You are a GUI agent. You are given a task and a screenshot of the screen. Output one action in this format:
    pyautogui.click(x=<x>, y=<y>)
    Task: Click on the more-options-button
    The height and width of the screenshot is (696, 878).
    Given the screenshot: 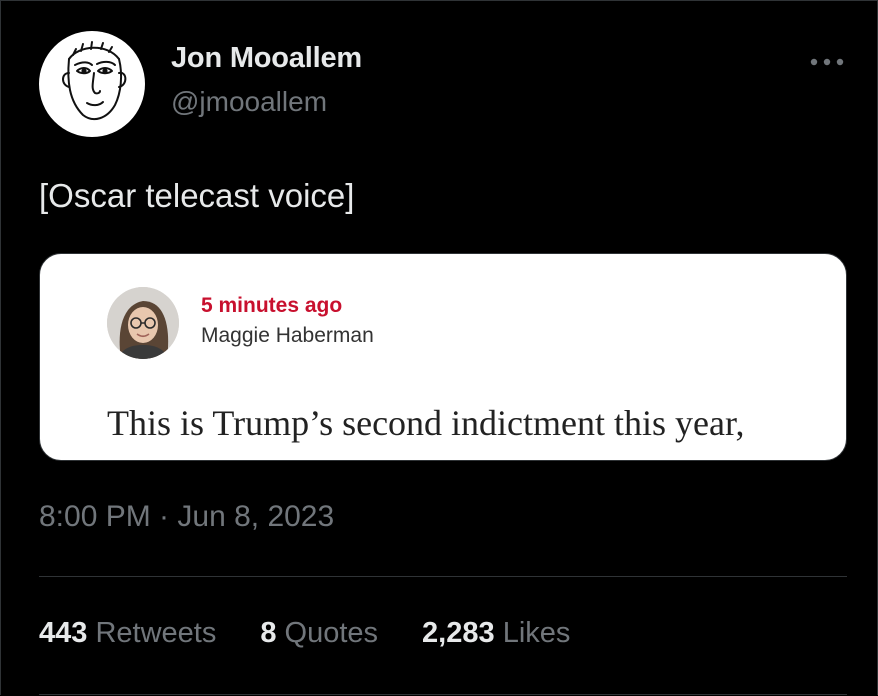 What is the action you would take?
    pyautogui.click(x=827, y=62)
    